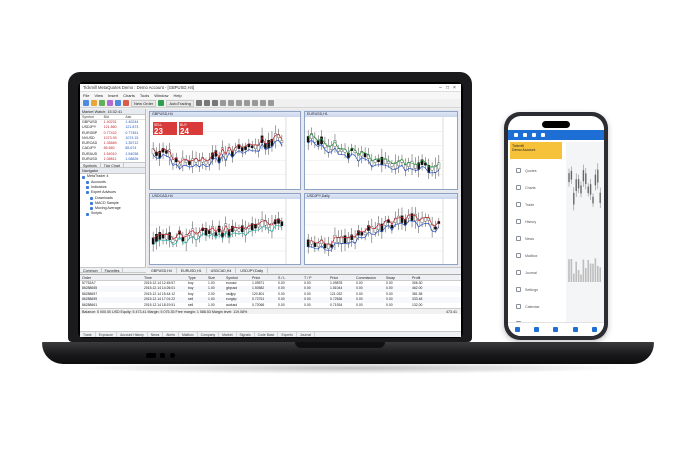  I want to click on mobile-menu-item: Calendar, so click(537, 306).